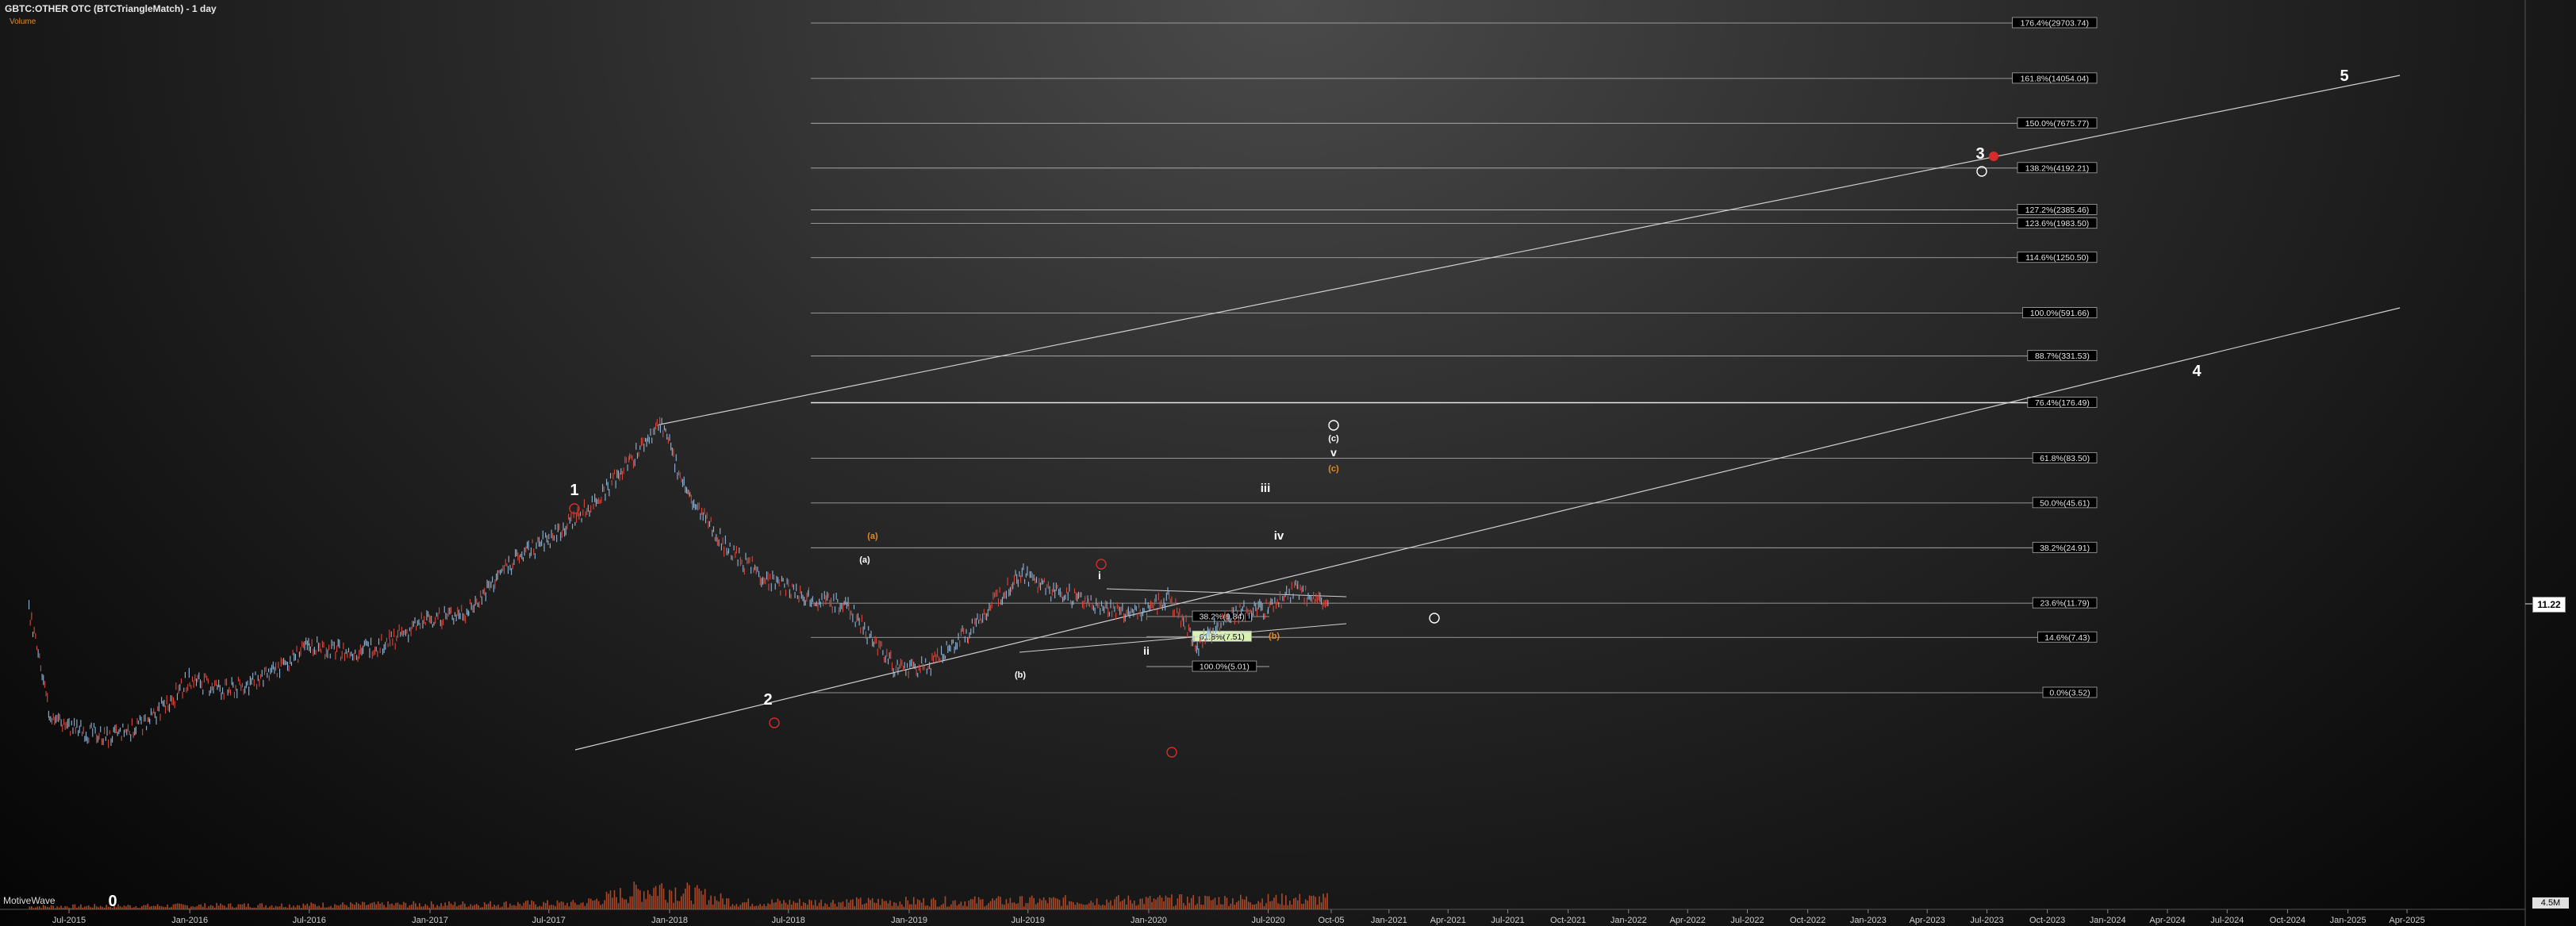 The image size is (2576, 926). I want to click on fib-level-tag: 76.4%(176.49), so click(2062, 402).